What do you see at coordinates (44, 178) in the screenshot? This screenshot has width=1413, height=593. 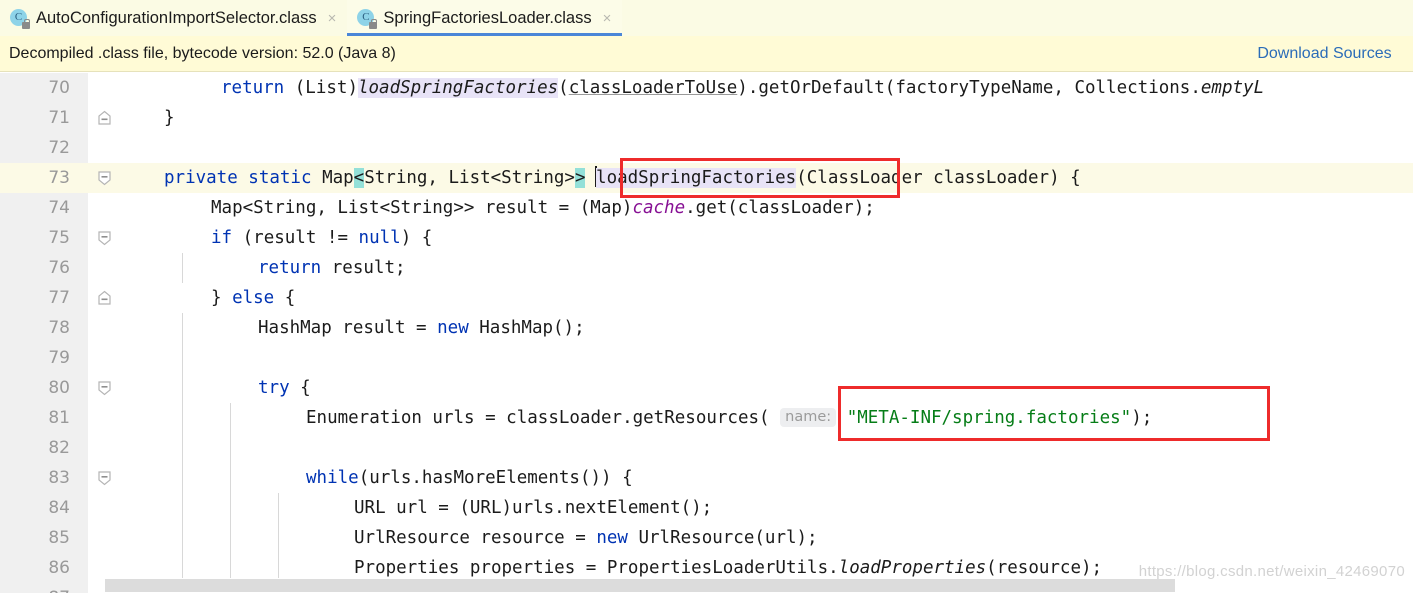 I see `line-number: 73` at bounding box center [44, 178].